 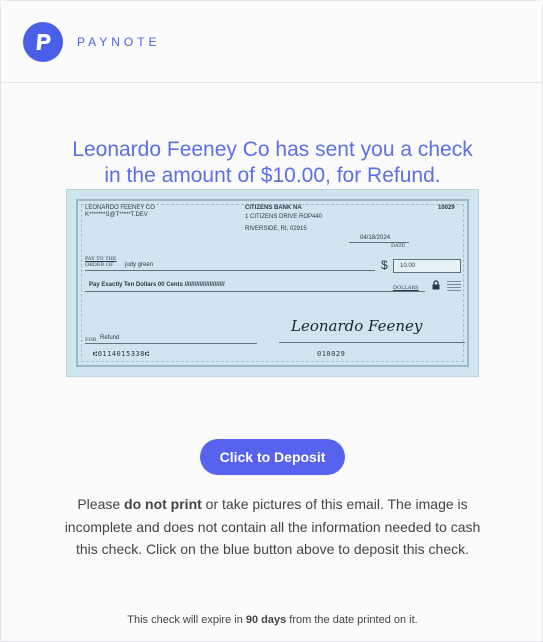 I want to click on bank-address-2: RIVERSIDE, RI, 02915, so click(x=276, y=229).